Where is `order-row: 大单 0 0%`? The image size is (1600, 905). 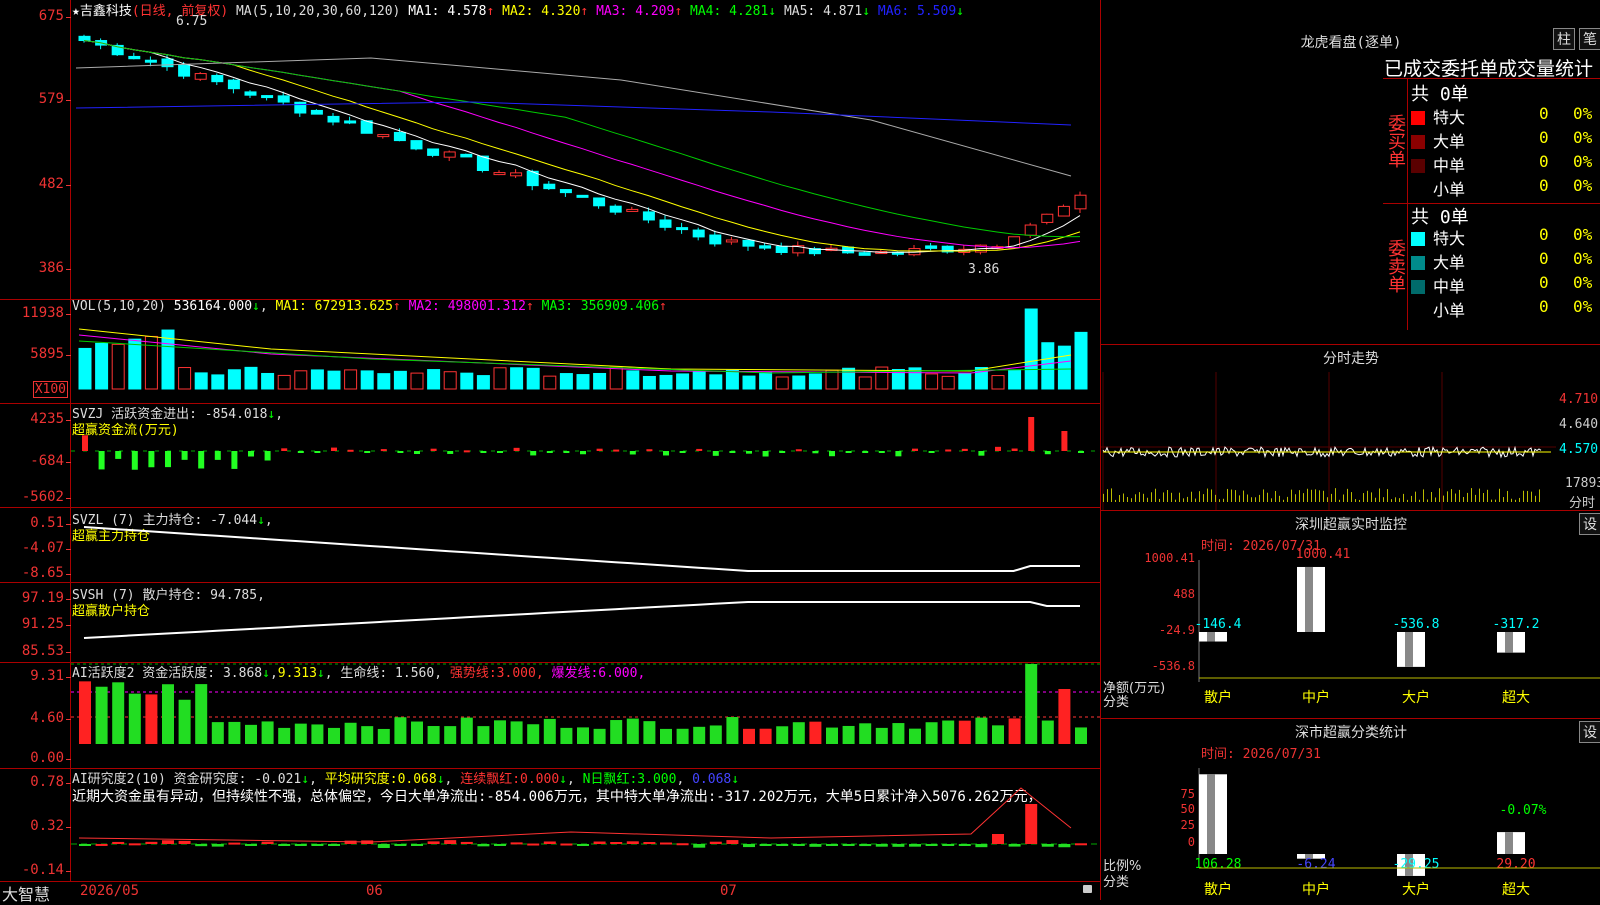
order-row: 大单 0 0% is located at coordinates (1491, 140).